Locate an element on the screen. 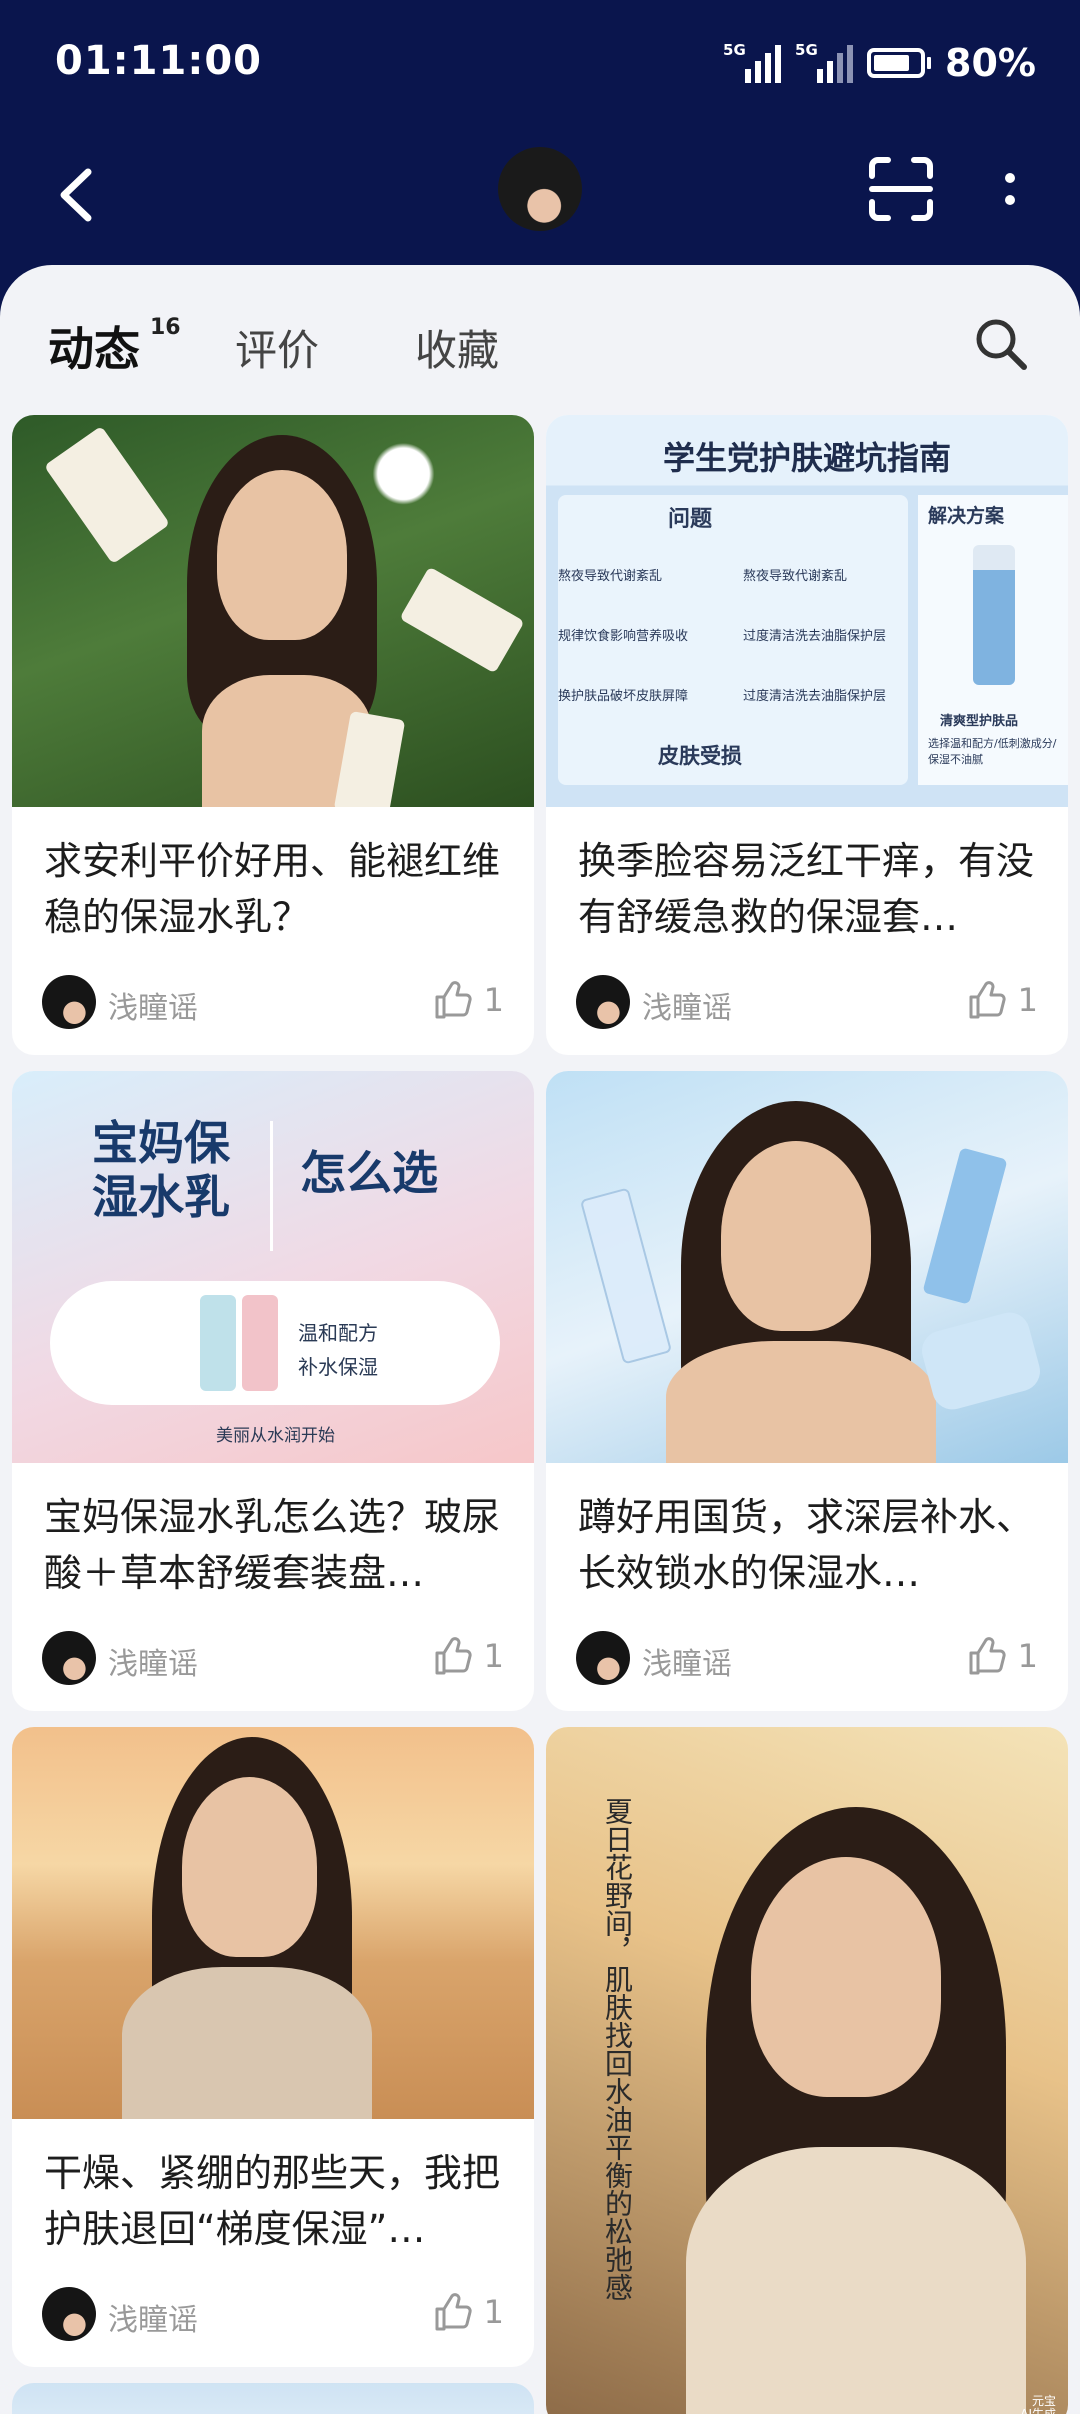  image-title: 宝妈保 湿水乳 is located at coordinates (161, 1170).